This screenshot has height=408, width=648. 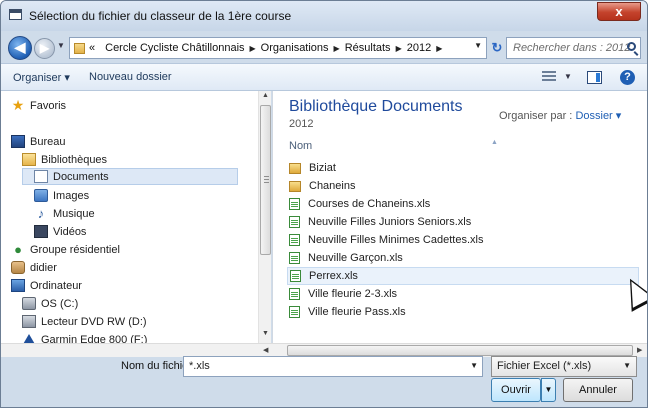 What do you see at coordinates (18, 249) in the screenshot?
I see `homegroup-icon: ●` at bounding box center [18, 249].